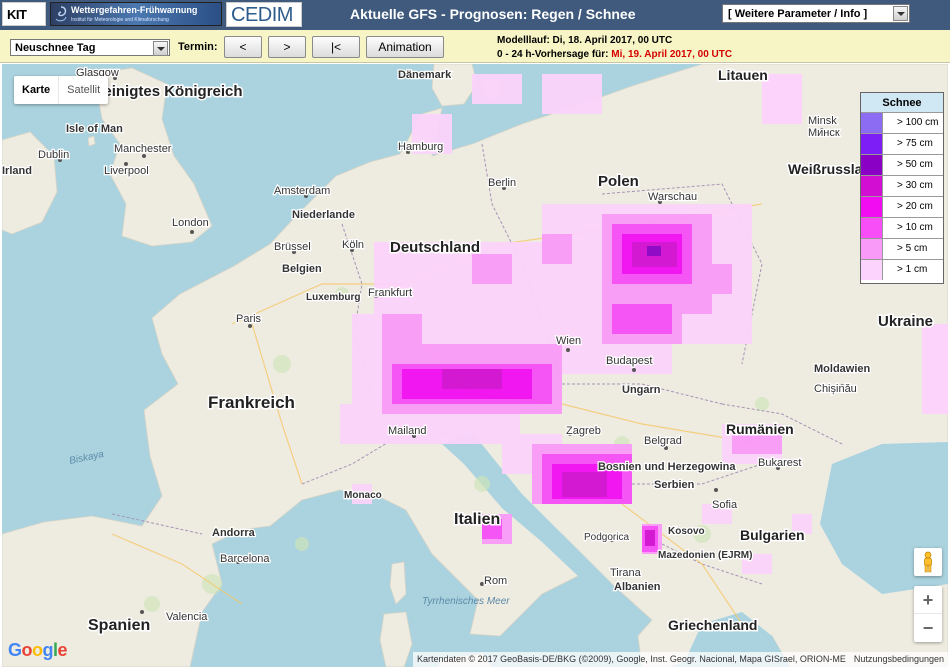 Image resolution: width=950 pixels, height=667 pixels. Describe the element at coordinates (390, 293) in the screenshot. I see `city-label-frankfurt: Frankfurt` at that location.